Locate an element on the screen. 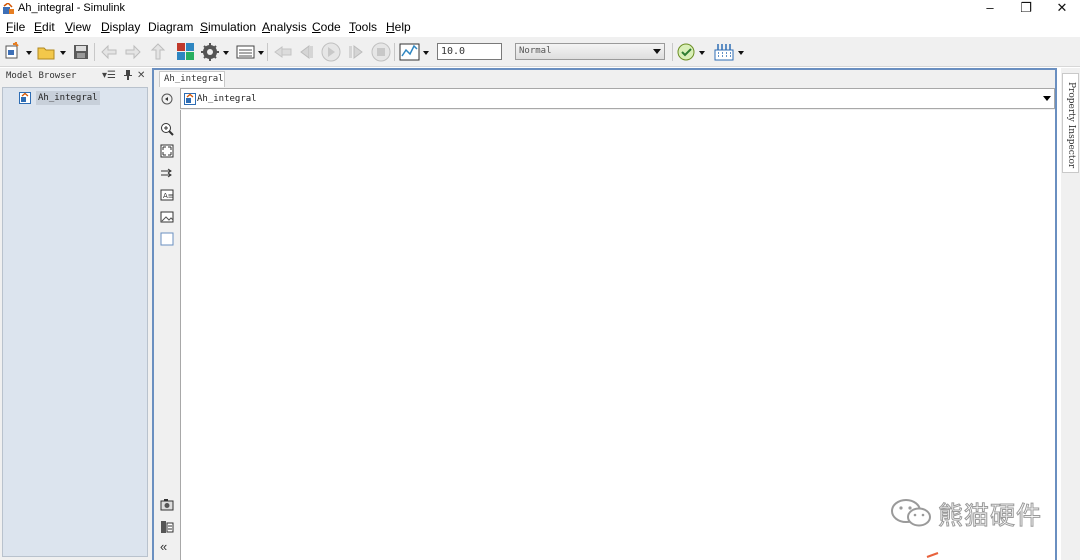  watermark: 熊猫硬件 is located at coordinates (975, 512).